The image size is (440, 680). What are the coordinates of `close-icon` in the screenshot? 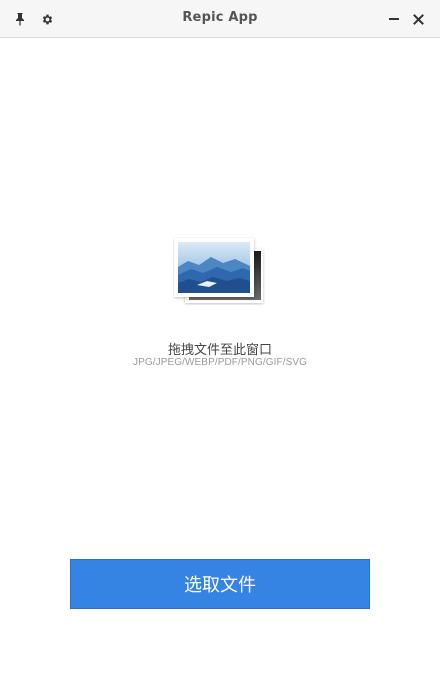 It's located at (418, 19).